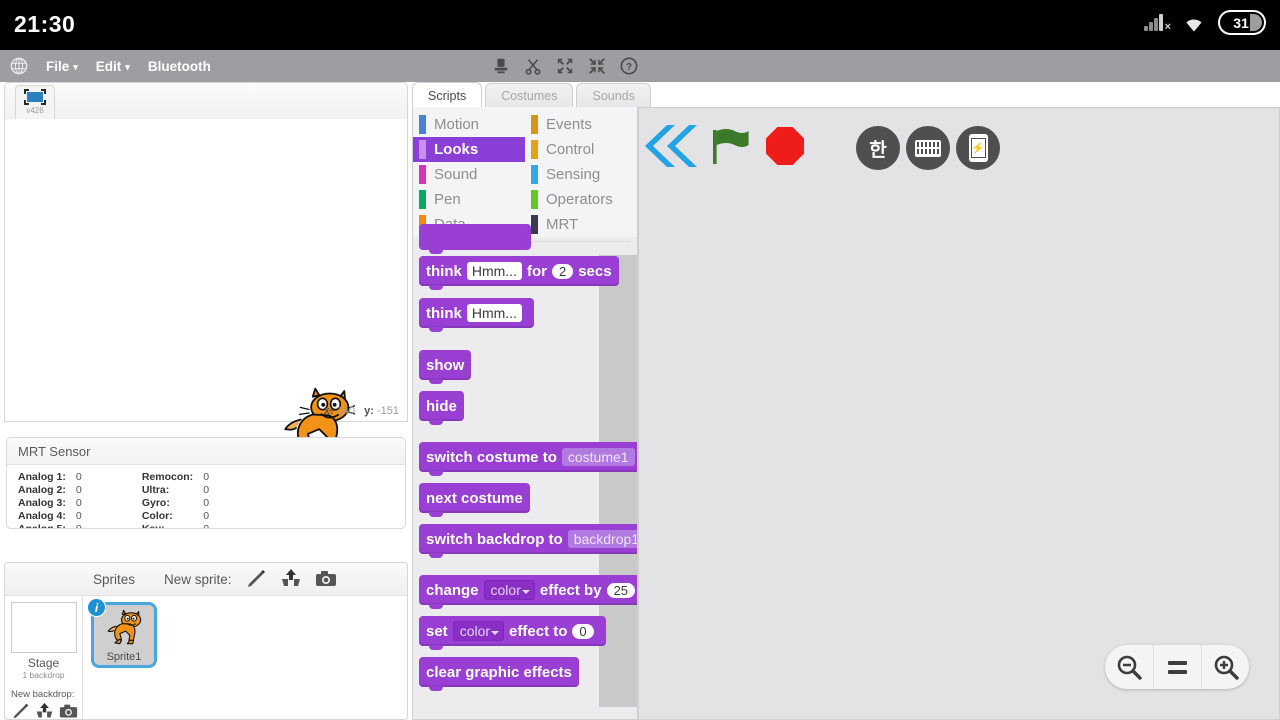  I want to click on tab-costumes-label: Costumes, so click(529, 96).